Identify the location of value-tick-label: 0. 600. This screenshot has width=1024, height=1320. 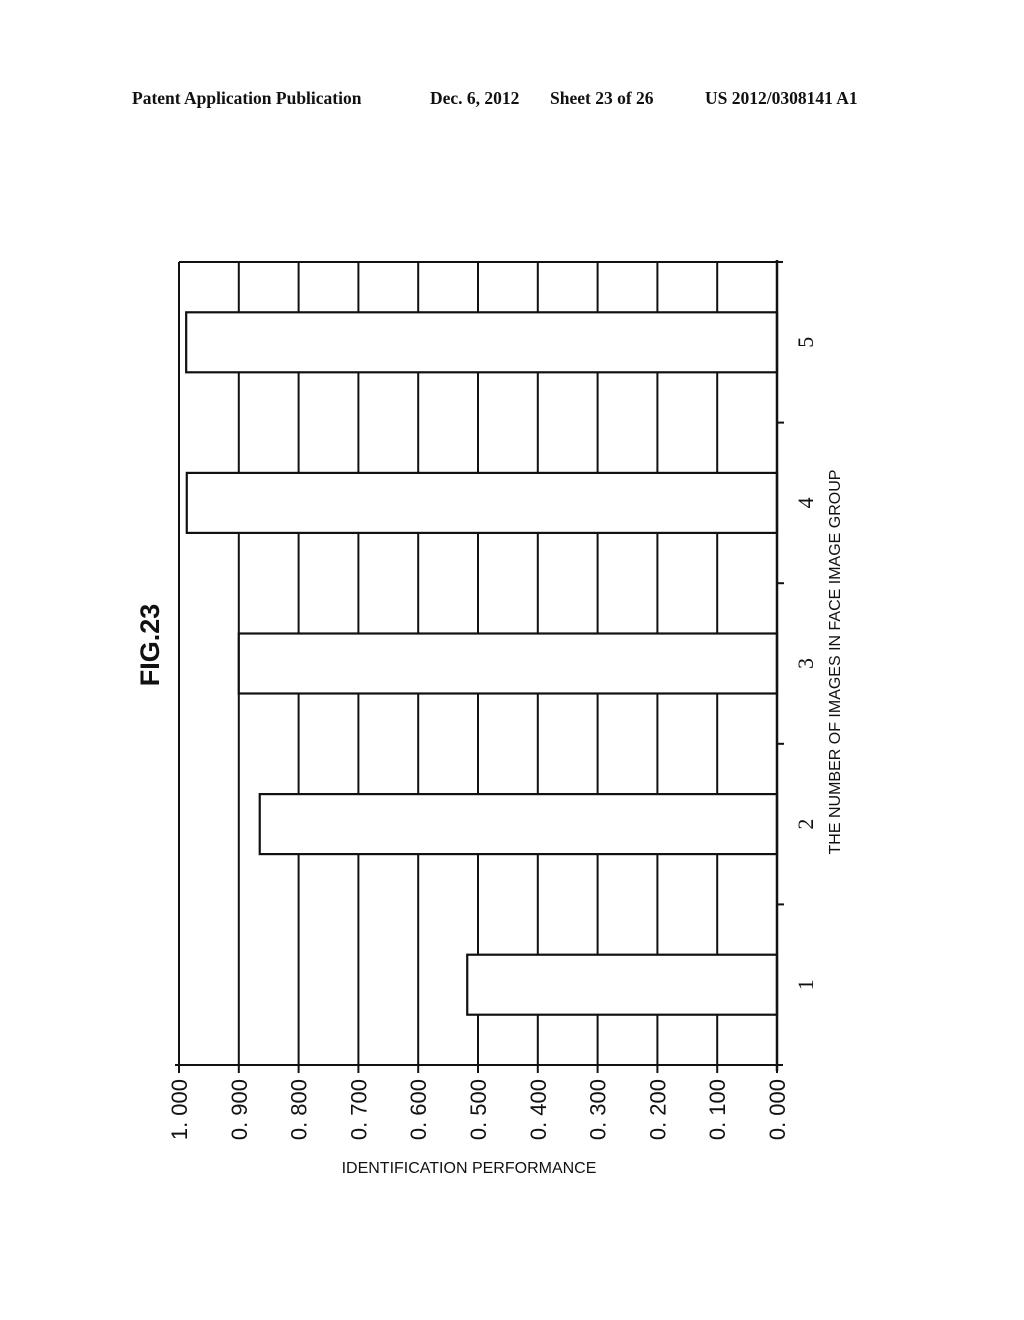
(418, 1109).